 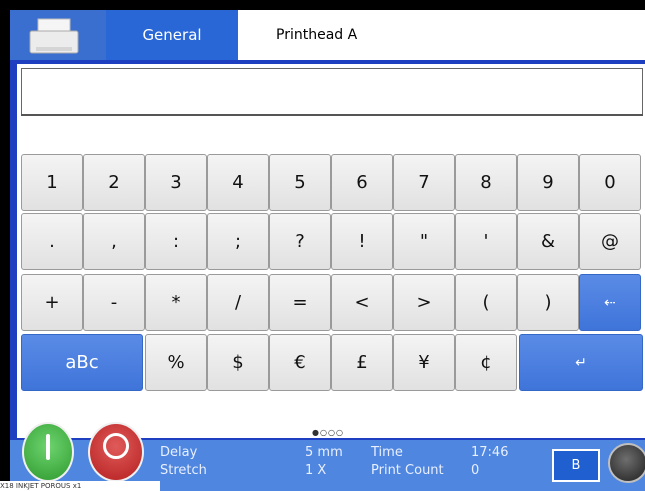 I want to click on operator-key-7: (, so click(x=486, y=302).